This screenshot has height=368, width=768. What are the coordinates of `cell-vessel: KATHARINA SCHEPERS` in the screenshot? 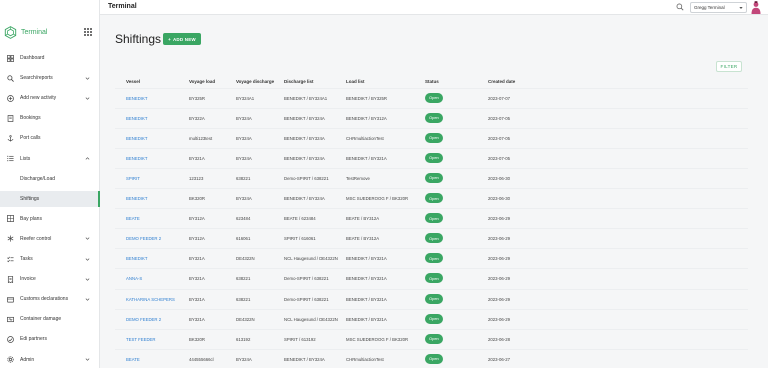 It's located at (150, 299).